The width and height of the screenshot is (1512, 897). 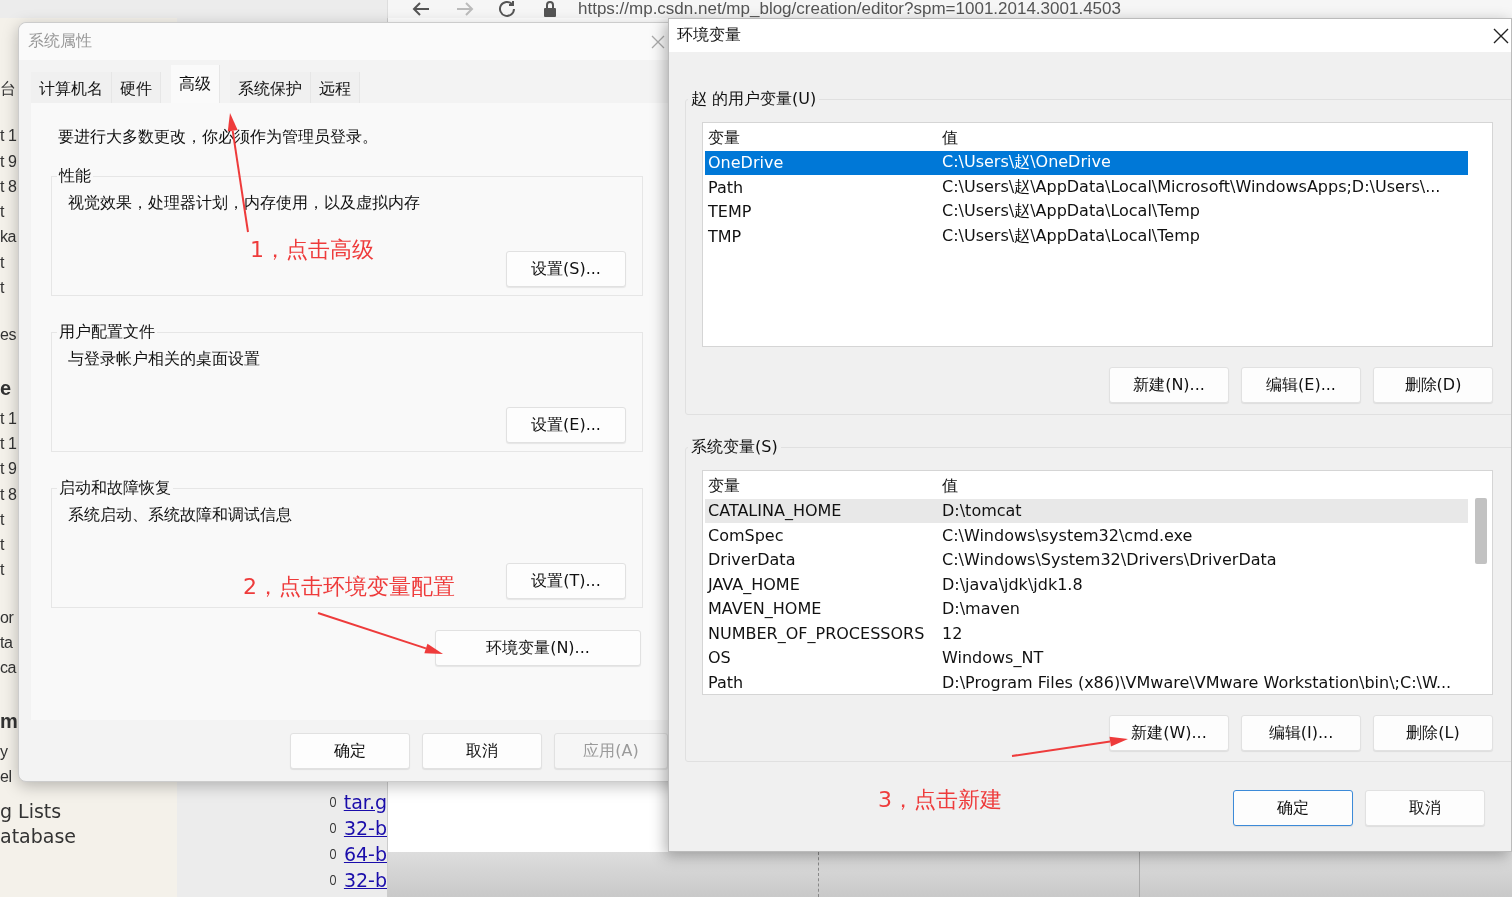 What do you see at coordinates (195, 84) in the screenshot?
I see `tab: 高级` at bounding box center [195, 84].